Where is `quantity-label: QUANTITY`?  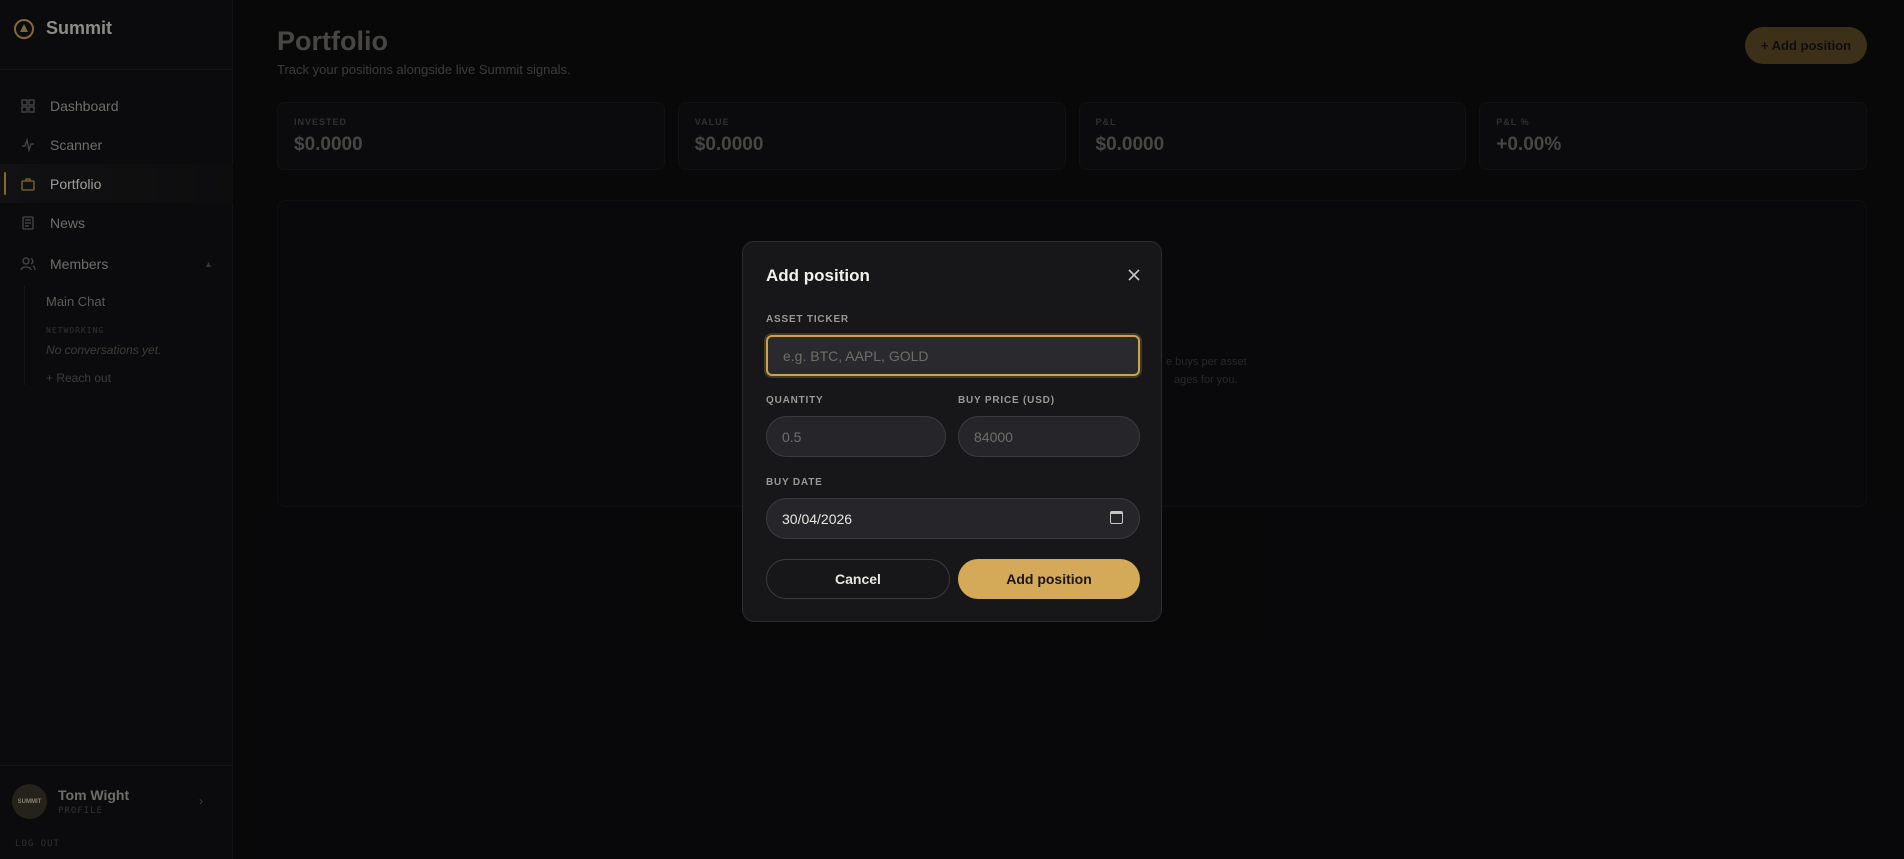 quantity-label: QUANTITY is located at coordinates (795, 400).